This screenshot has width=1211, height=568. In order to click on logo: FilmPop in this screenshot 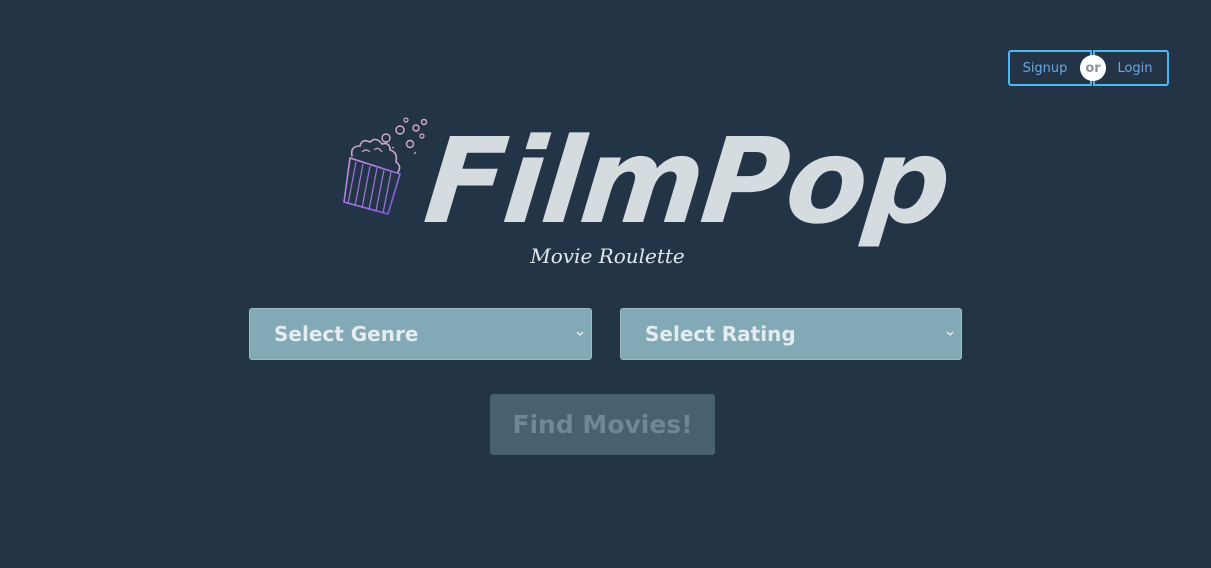, I will do `click(646, 185)`.